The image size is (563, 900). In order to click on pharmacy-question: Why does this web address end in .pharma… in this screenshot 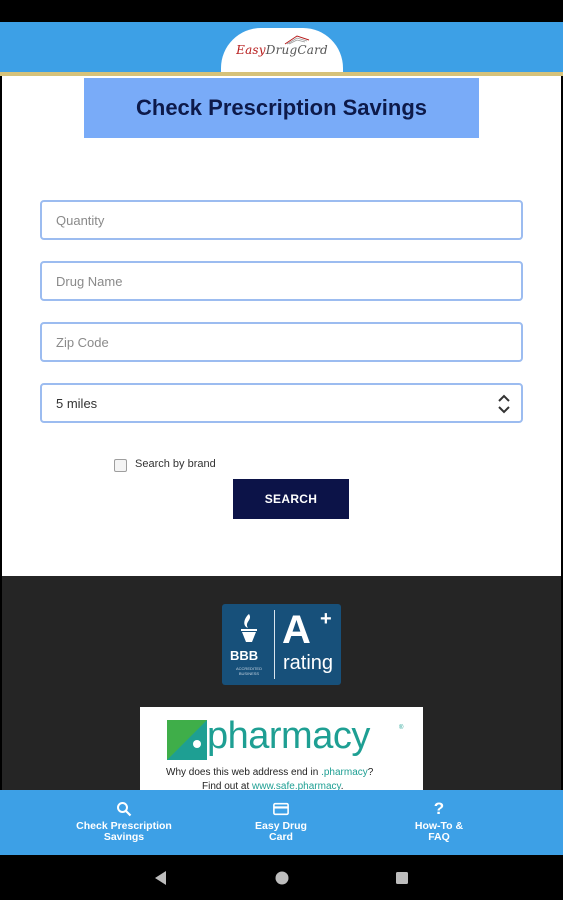, I will do `click(270, 772)`.